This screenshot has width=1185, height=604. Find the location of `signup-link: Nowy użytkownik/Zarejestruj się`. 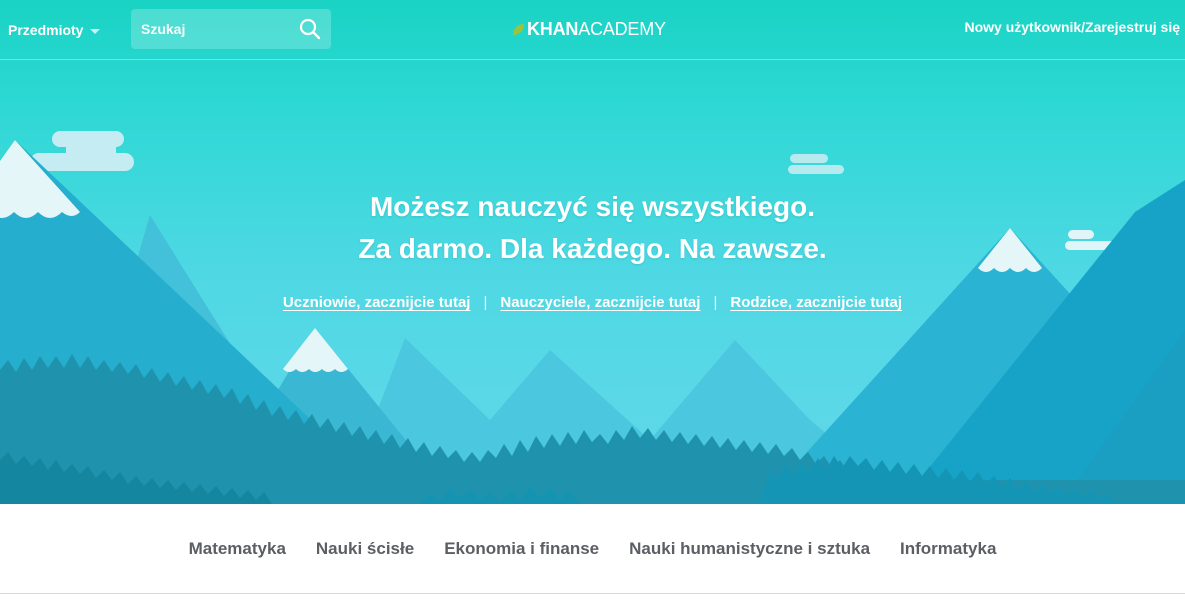

signup-link: Nowy użytkownik/Zarejestruj się is located at coordinates (1072, 27).